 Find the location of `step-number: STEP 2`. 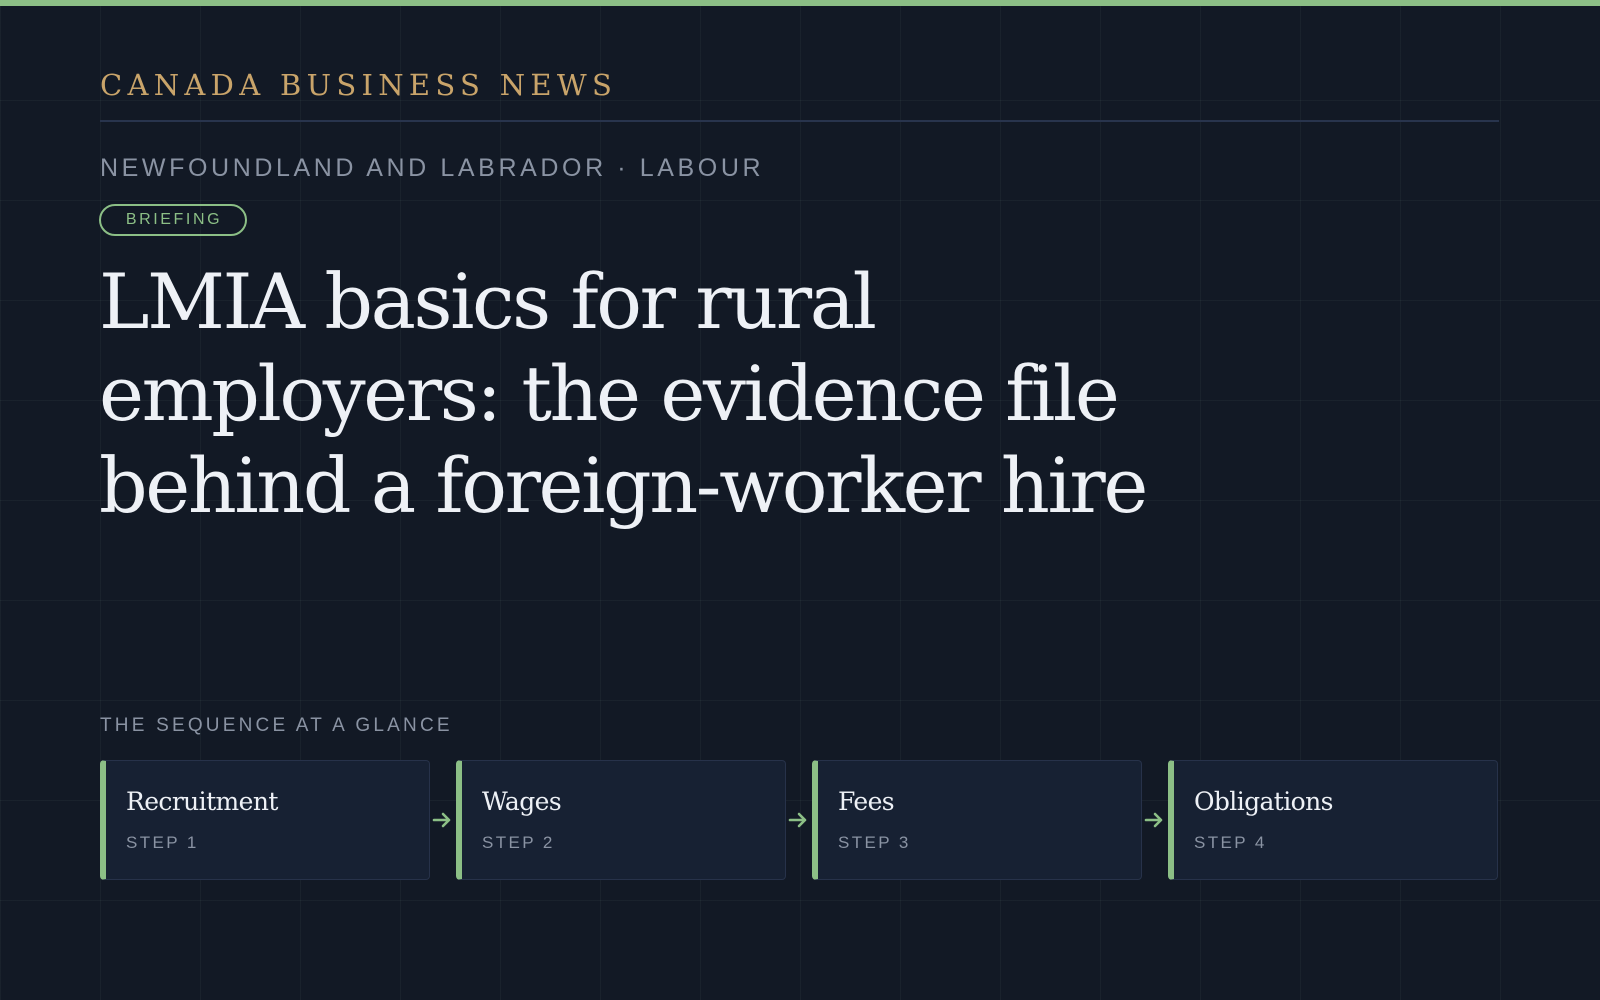

step-number: STEP 2 is located at coordinates (518, 842).